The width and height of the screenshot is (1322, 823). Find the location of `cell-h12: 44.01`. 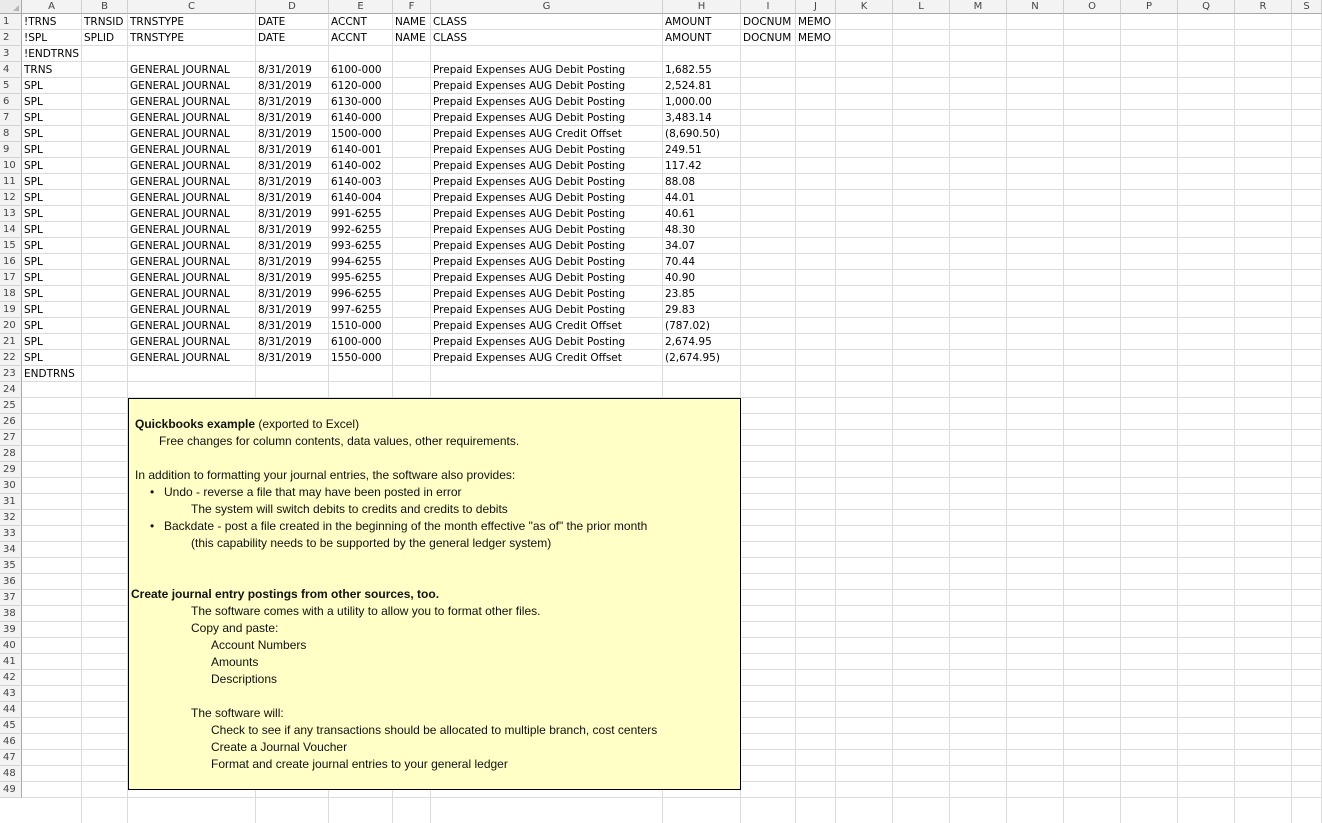

cell-h12: 44.01 is located at coordinates (679, 198).